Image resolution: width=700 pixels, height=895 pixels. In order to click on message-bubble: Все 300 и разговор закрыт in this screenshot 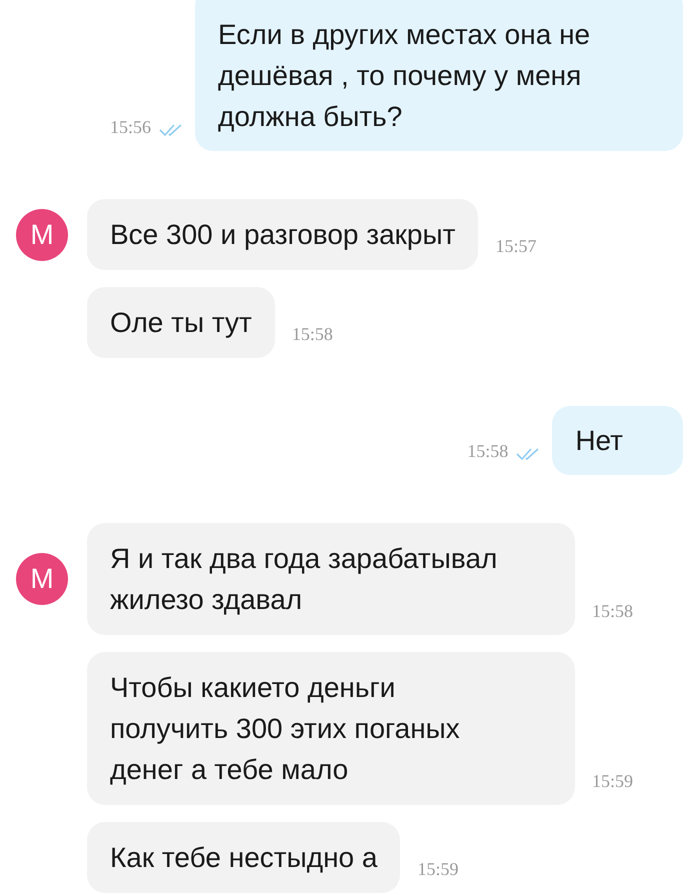, I will do `click(282, 234)`.